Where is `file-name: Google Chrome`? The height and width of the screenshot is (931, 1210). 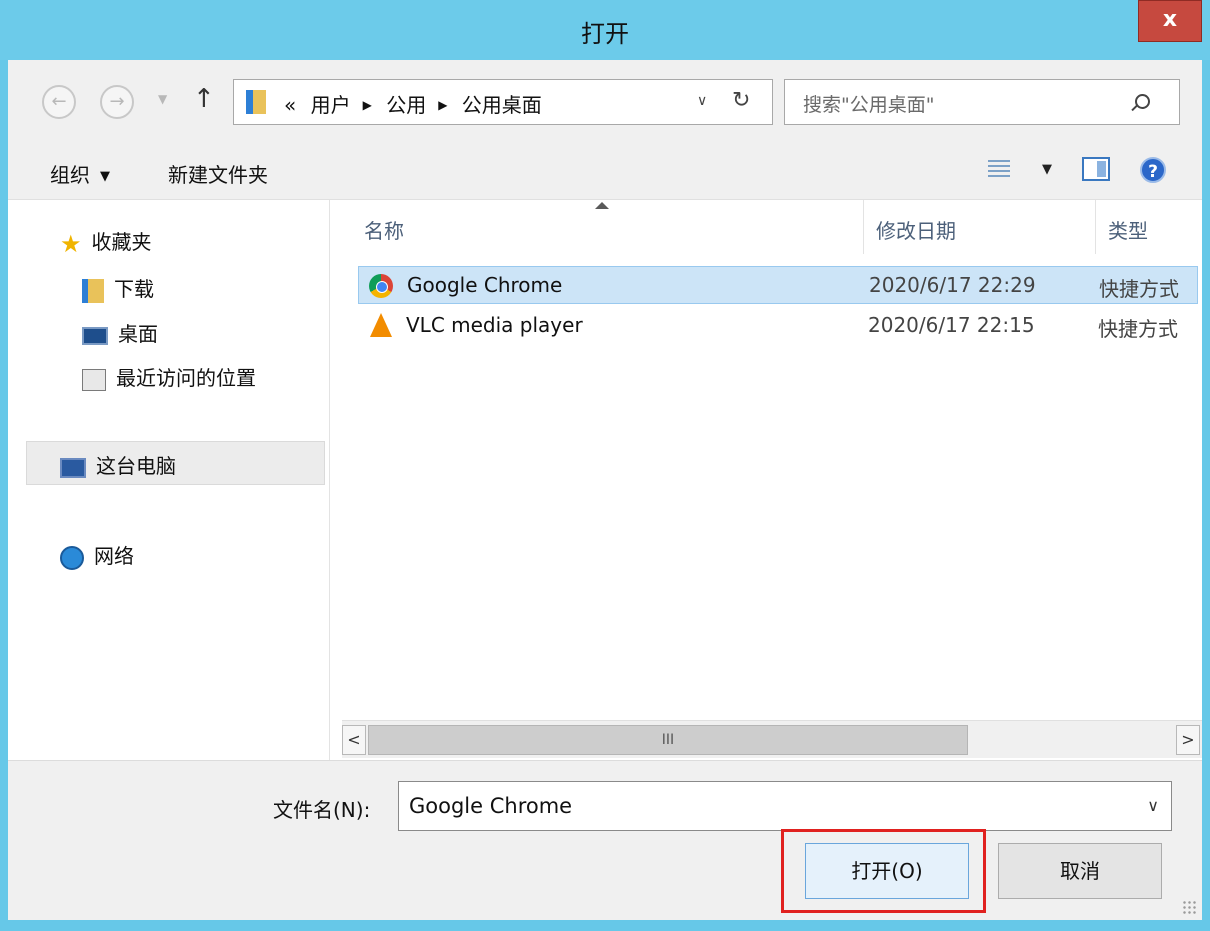
file-name: Google Chrome is located at coordinates (485, 285).